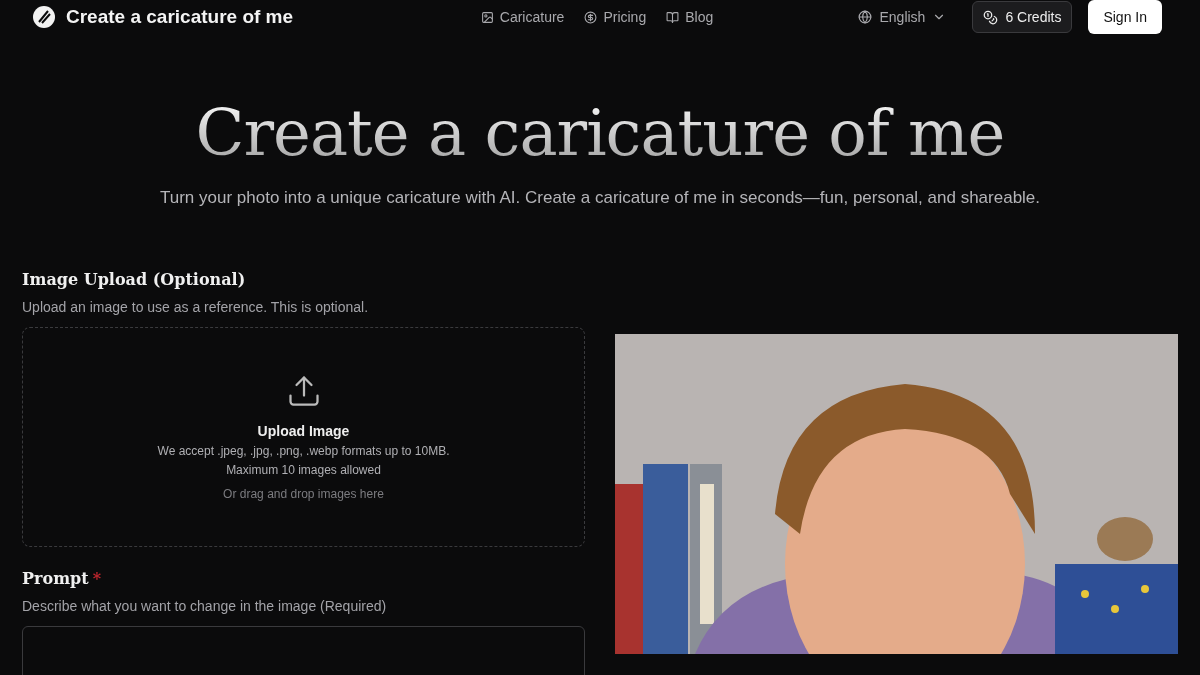 The image size is (1200, 675). I want to click on book-icon, so click(673, 17).